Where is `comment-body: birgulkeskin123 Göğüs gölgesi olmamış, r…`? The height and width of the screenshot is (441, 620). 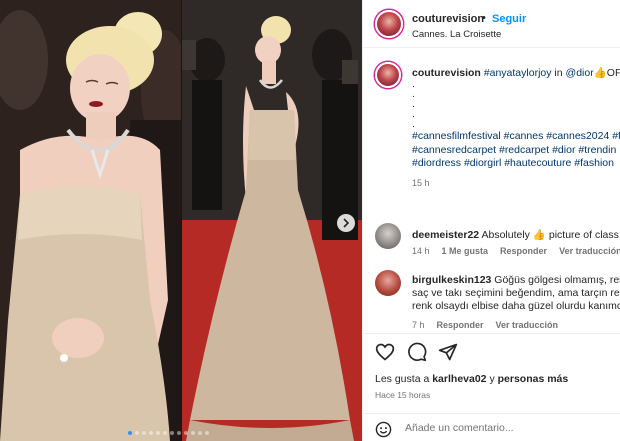
comment-body: birgulkeskin123 Göğüs gölgesi olmamış, r… is located at coordinates (516, 293).